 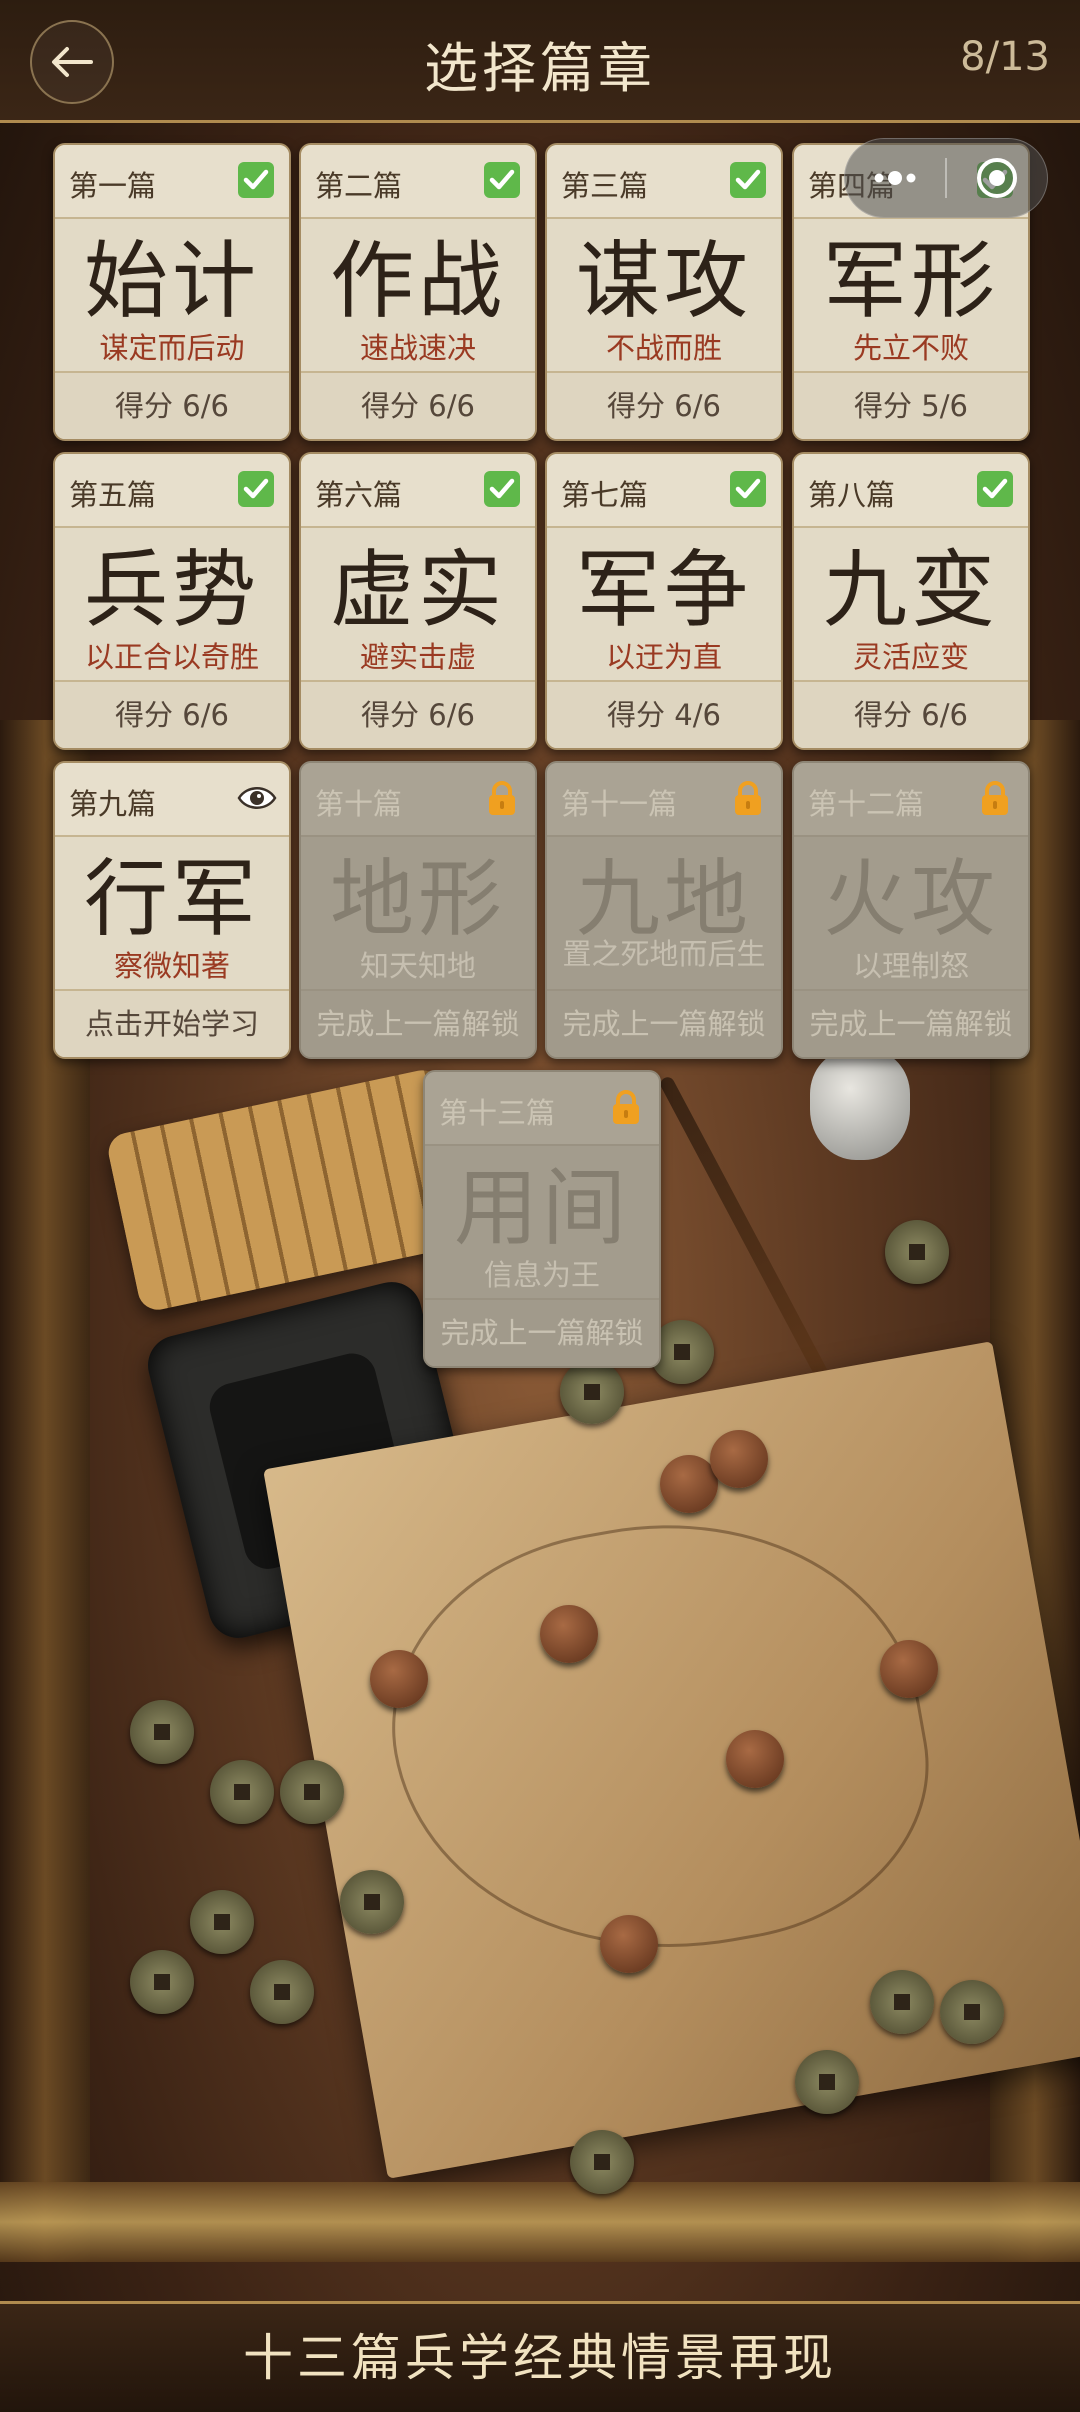 What do you see at coordinates (663, 657) in the screenshot?
I see `chapter-motto: 以迂为直` at bounding box center [663, 657].